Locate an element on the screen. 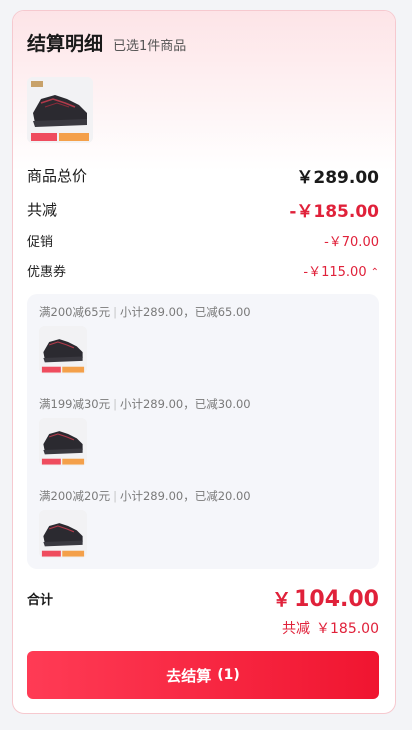  goods-total-row: 商品总价 ￥289.00 is located at coordinates (203, 175).